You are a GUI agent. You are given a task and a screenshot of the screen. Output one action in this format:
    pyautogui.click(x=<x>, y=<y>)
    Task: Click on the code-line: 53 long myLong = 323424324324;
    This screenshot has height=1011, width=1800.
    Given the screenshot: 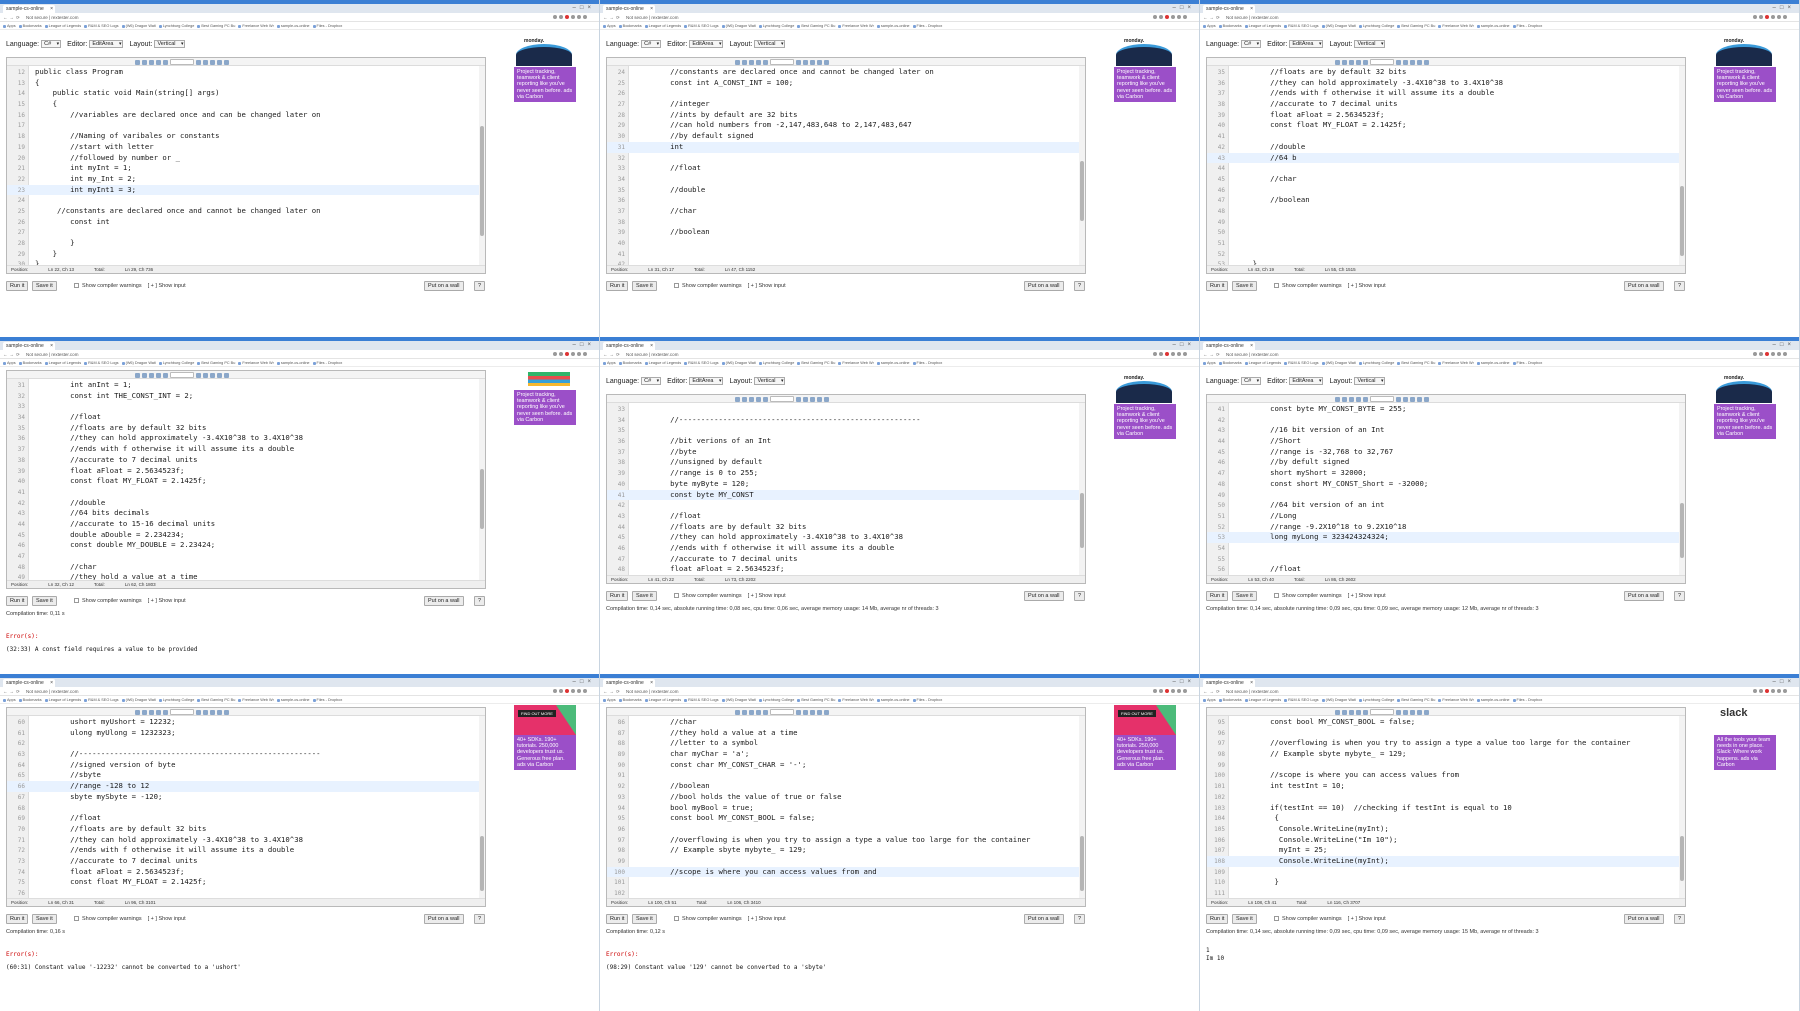 What is the action you would take?
    pyautogui.click(x=1443, y=537)
    